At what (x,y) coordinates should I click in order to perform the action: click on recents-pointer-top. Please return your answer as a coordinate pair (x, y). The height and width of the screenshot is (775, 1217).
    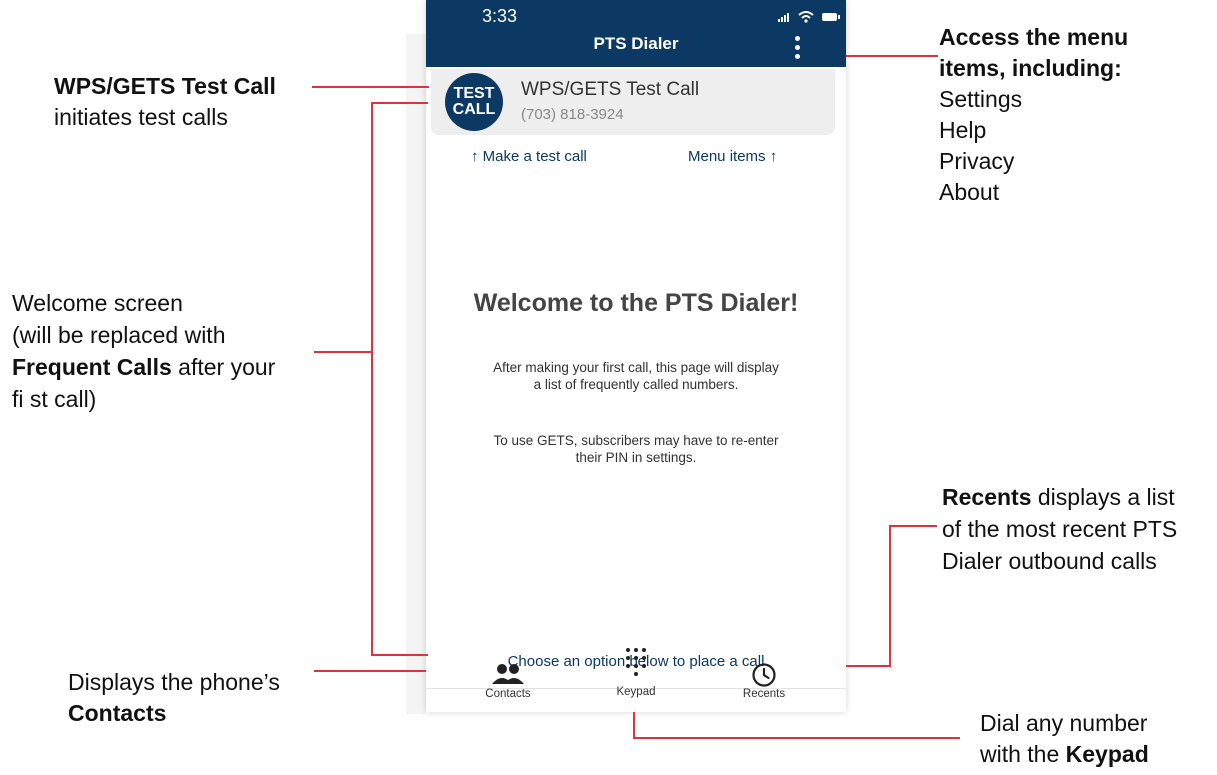
    Looking at the image, I should click on (913, 526).